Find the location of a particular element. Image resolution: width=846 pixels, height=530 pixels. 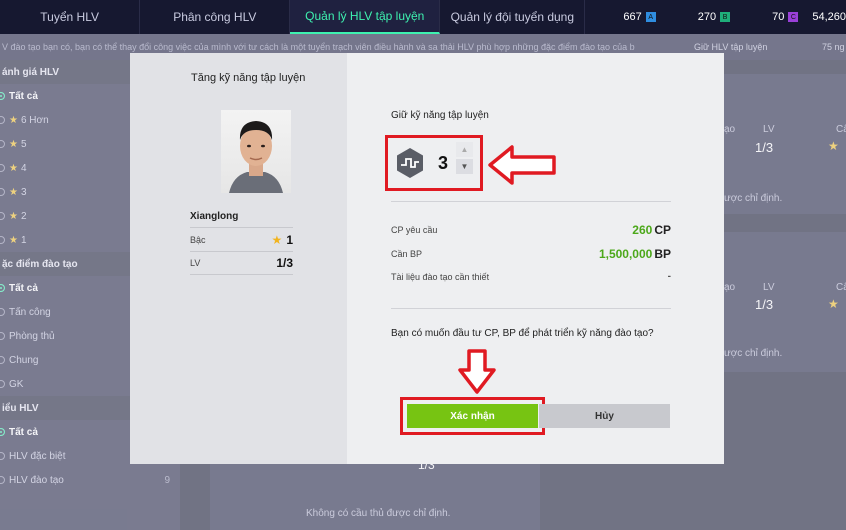

confirm-button: Xác nhận is located at coordinates (472, 416).